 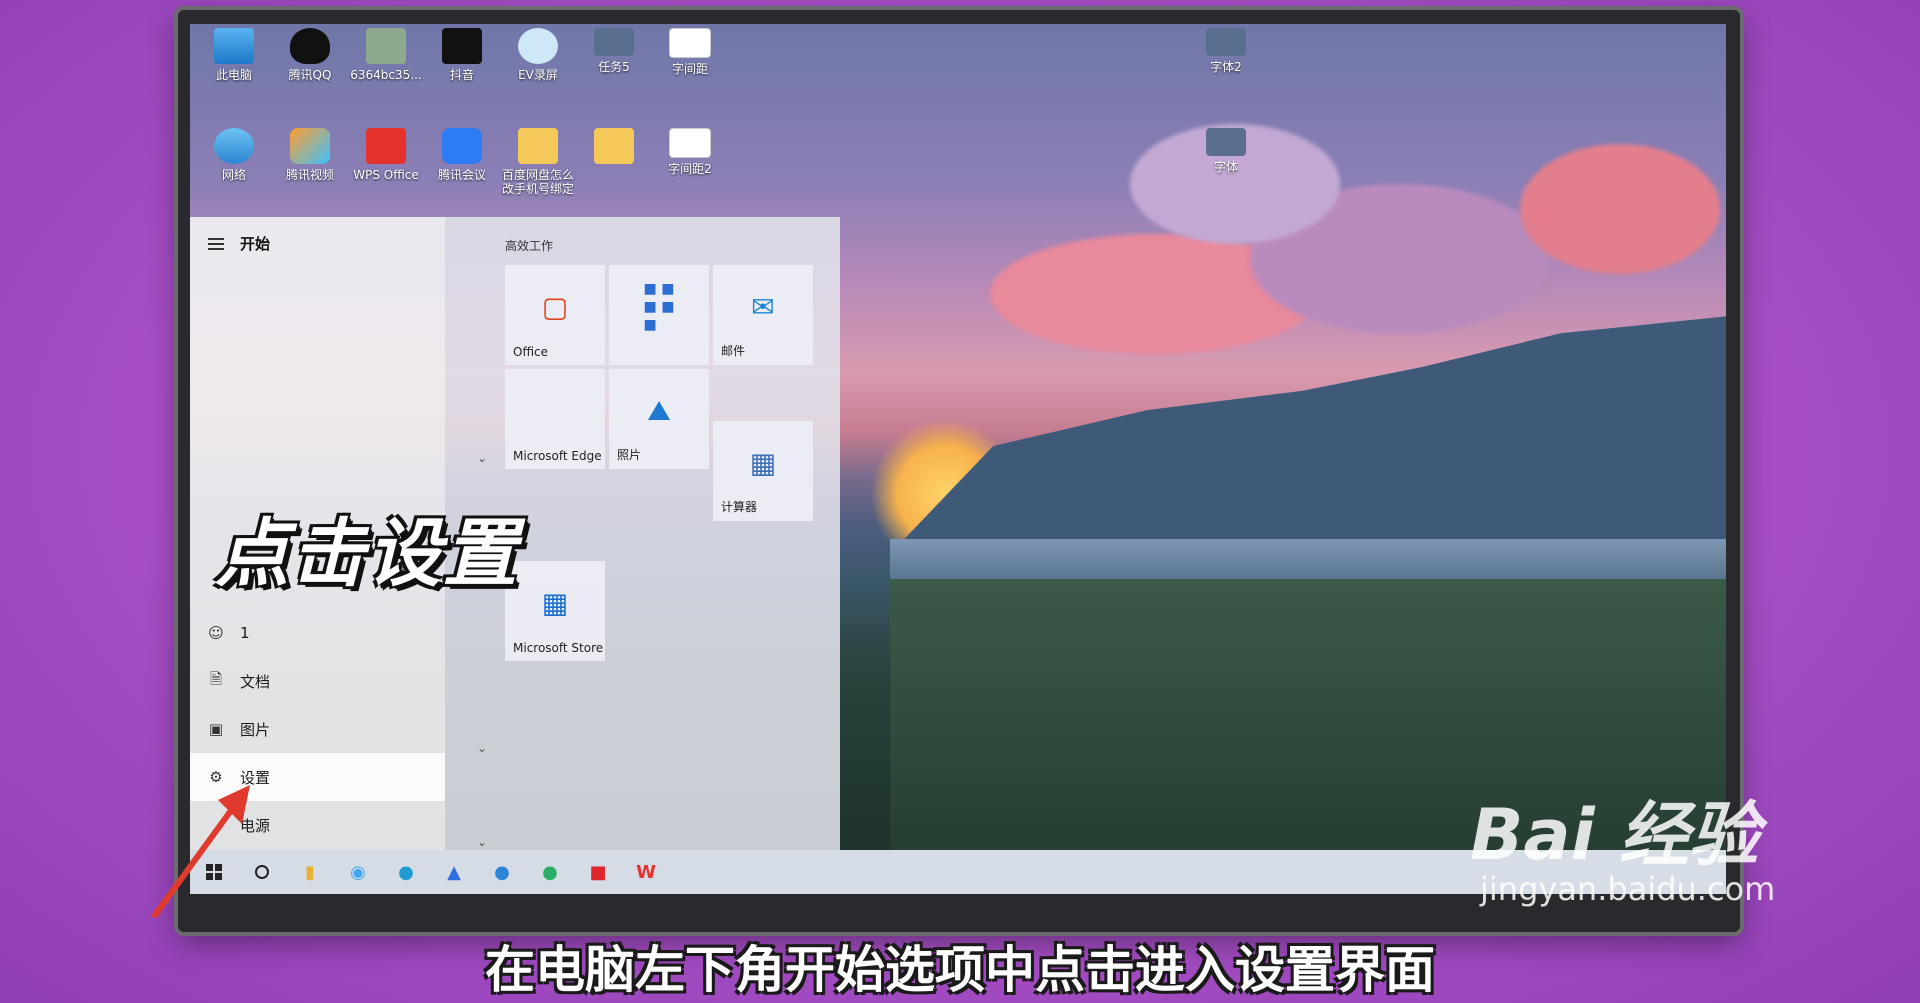 I want to click on rail-item-pictures: ▣ 图片, so click(x=317, y=729).